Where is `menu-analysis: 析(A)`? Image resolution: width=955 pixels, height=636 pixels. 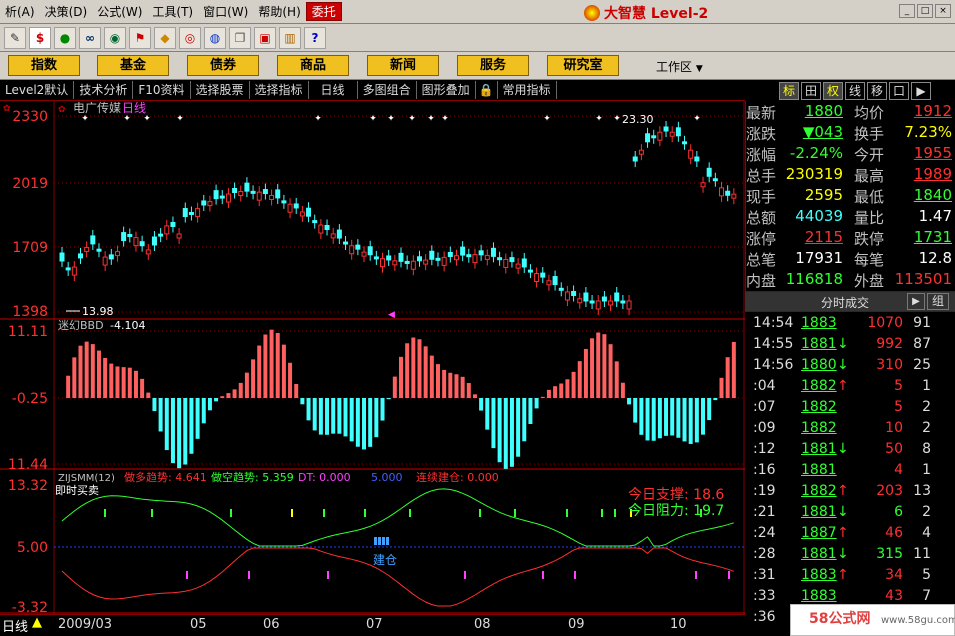
menu-analysis: 析(A) is located at coordinates (20, 11).